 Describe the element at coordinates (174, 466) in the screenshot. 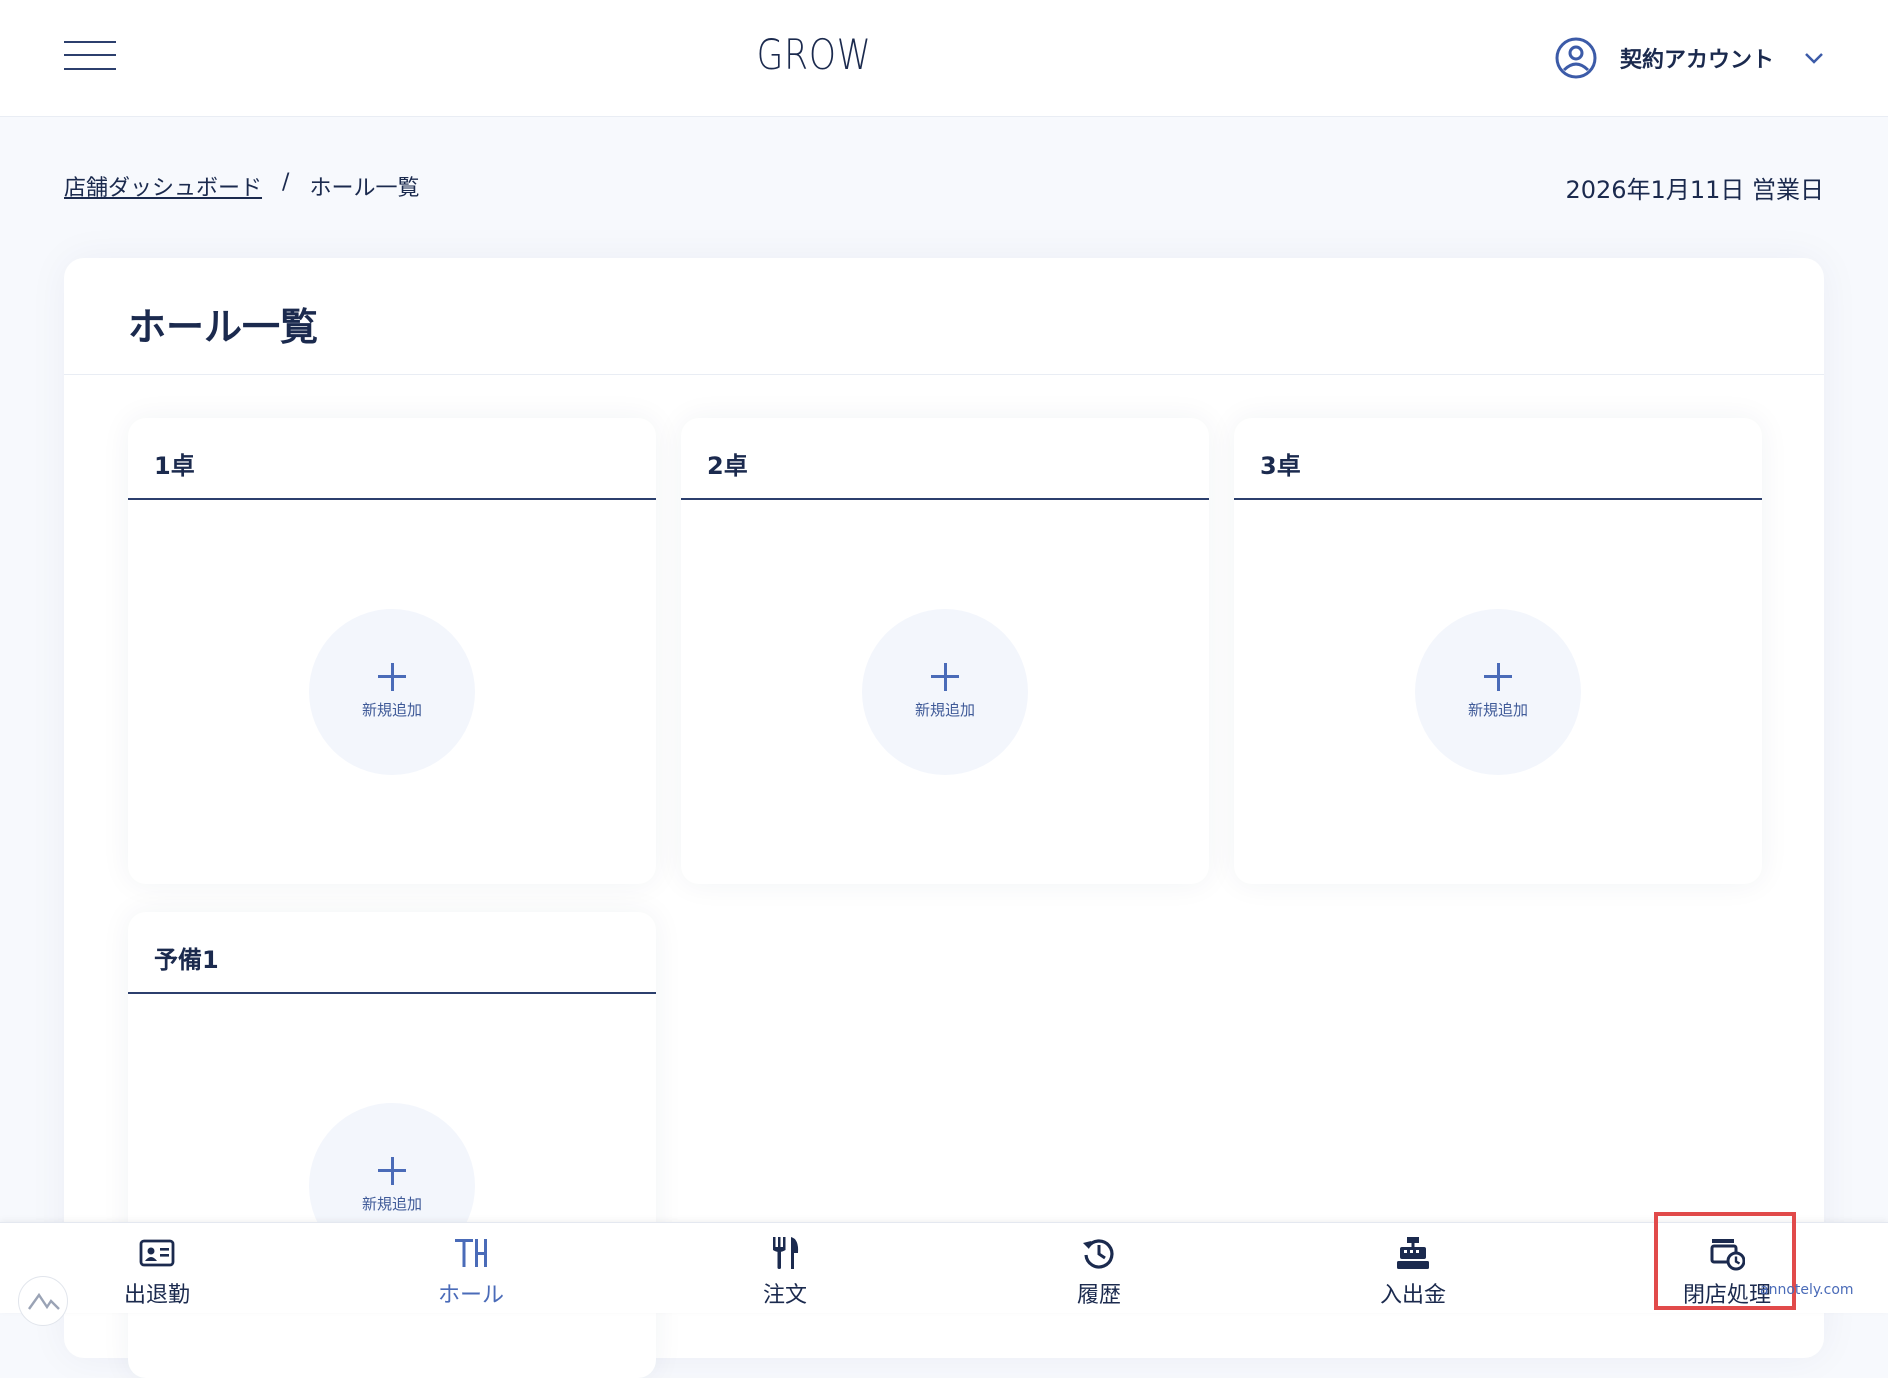

I see `table-name: 1卓` at that location.